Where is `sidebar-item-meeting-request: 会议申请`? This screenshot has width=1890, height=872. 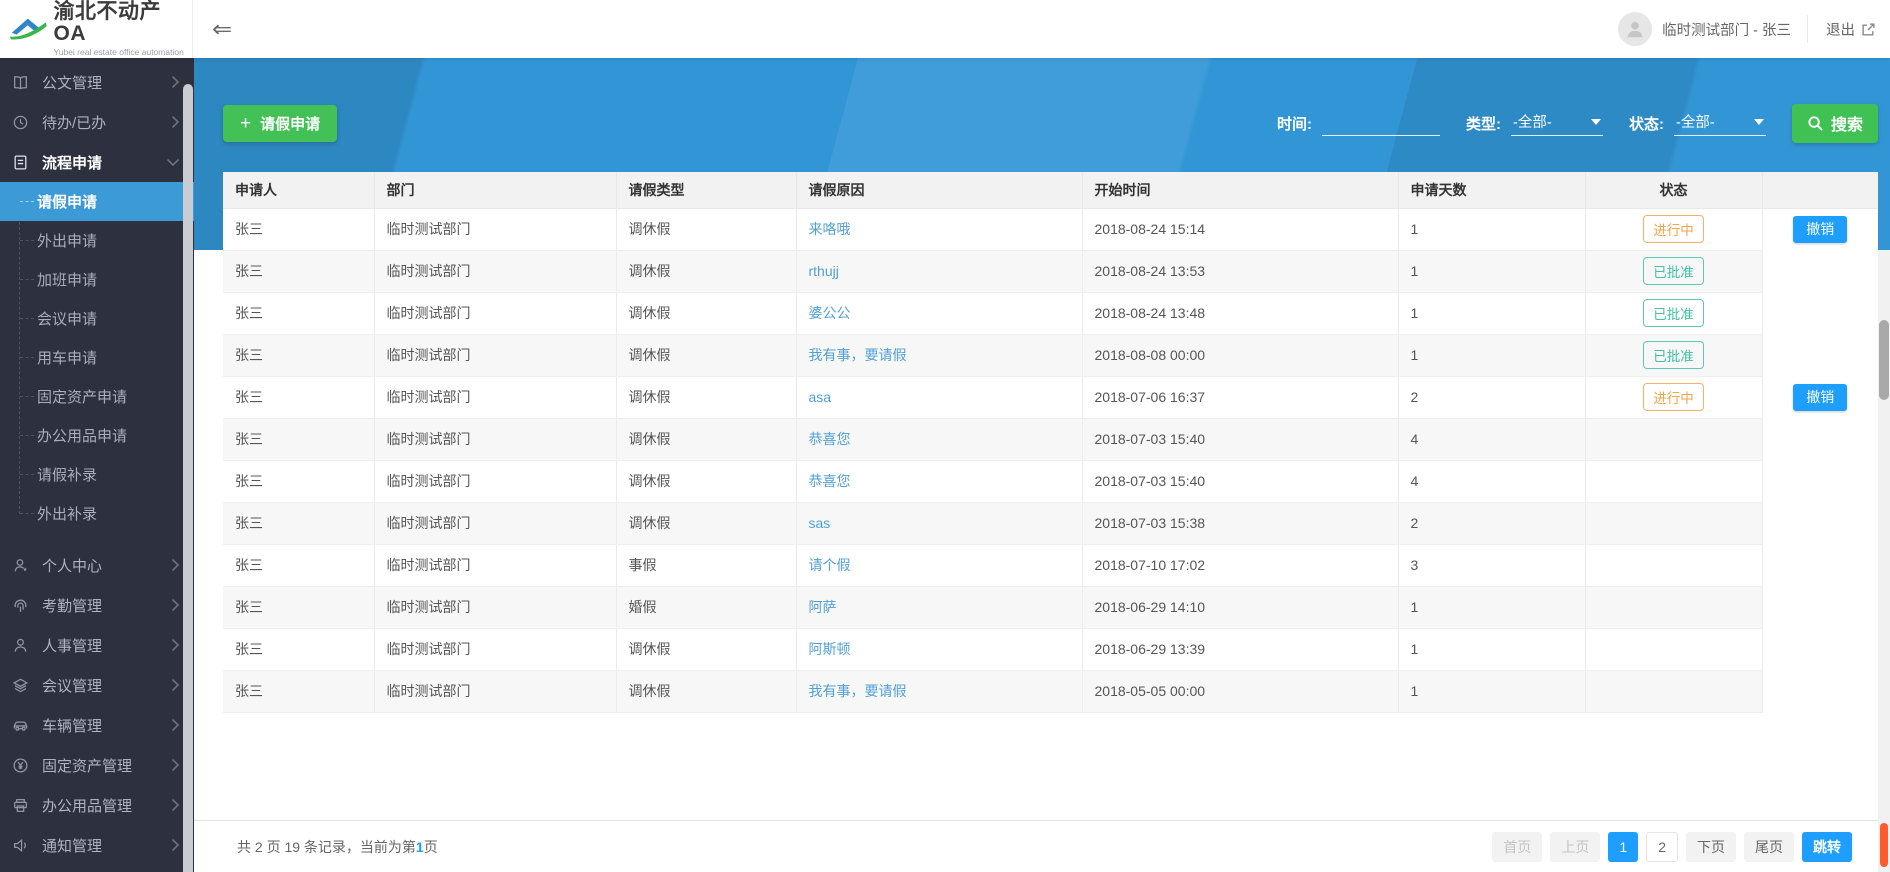
sidebar-item-meeting-request: 会议申请 is located at coordinates (97, 318).